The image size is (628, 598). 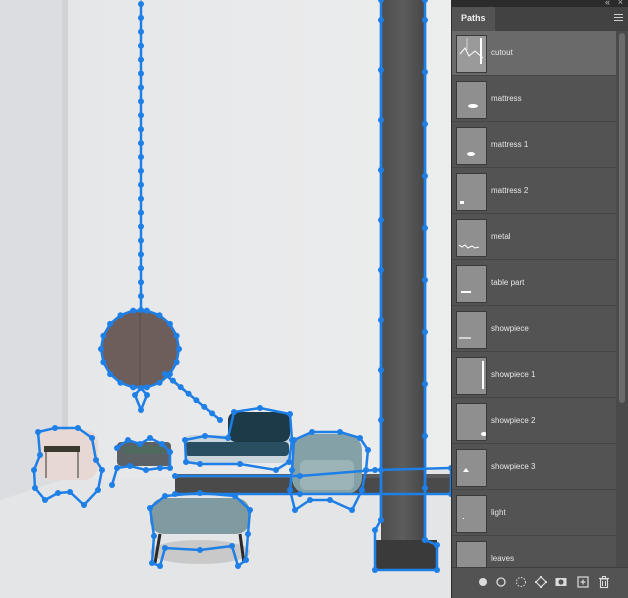 I want to click on paths-scrollbar, so click(x=622, y=299).